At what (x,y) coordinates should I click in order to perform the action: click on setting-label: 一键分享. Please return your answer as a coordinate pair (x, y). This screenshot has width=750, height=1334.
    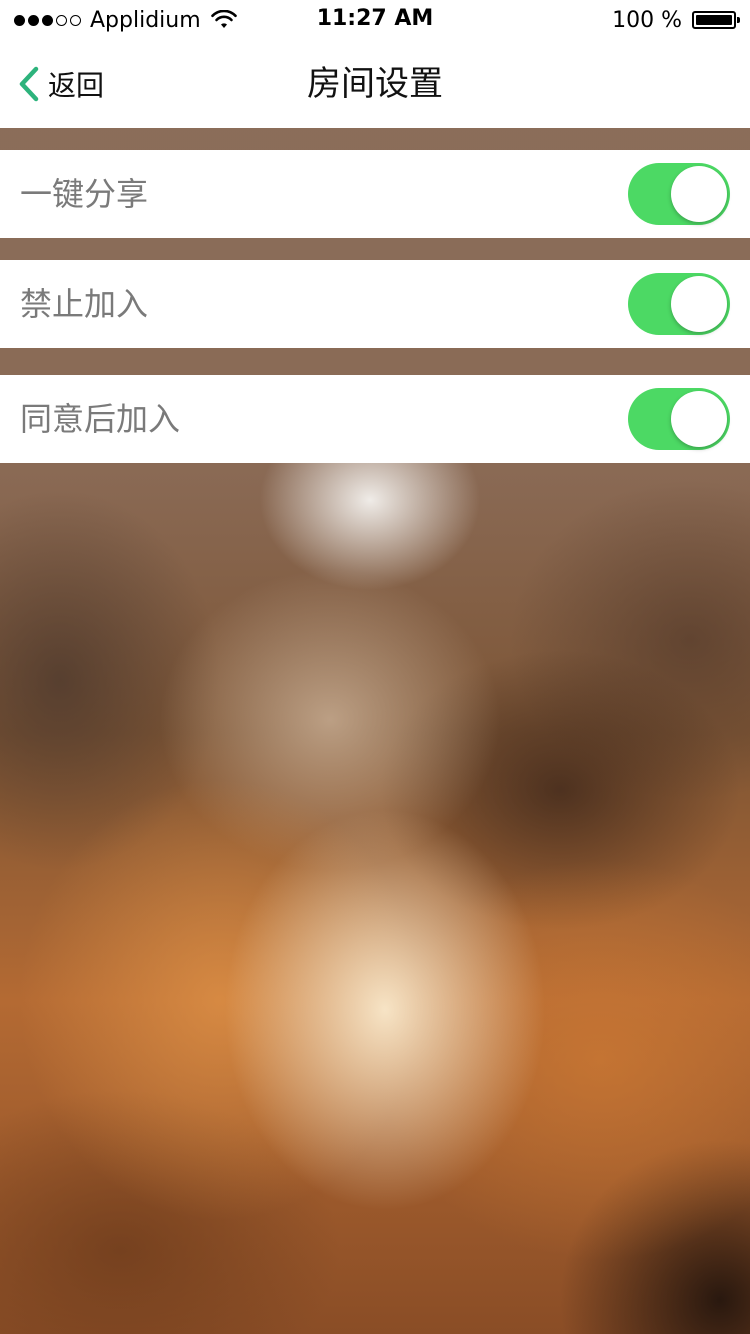
    Looking at the image, I should click on (84, 194).